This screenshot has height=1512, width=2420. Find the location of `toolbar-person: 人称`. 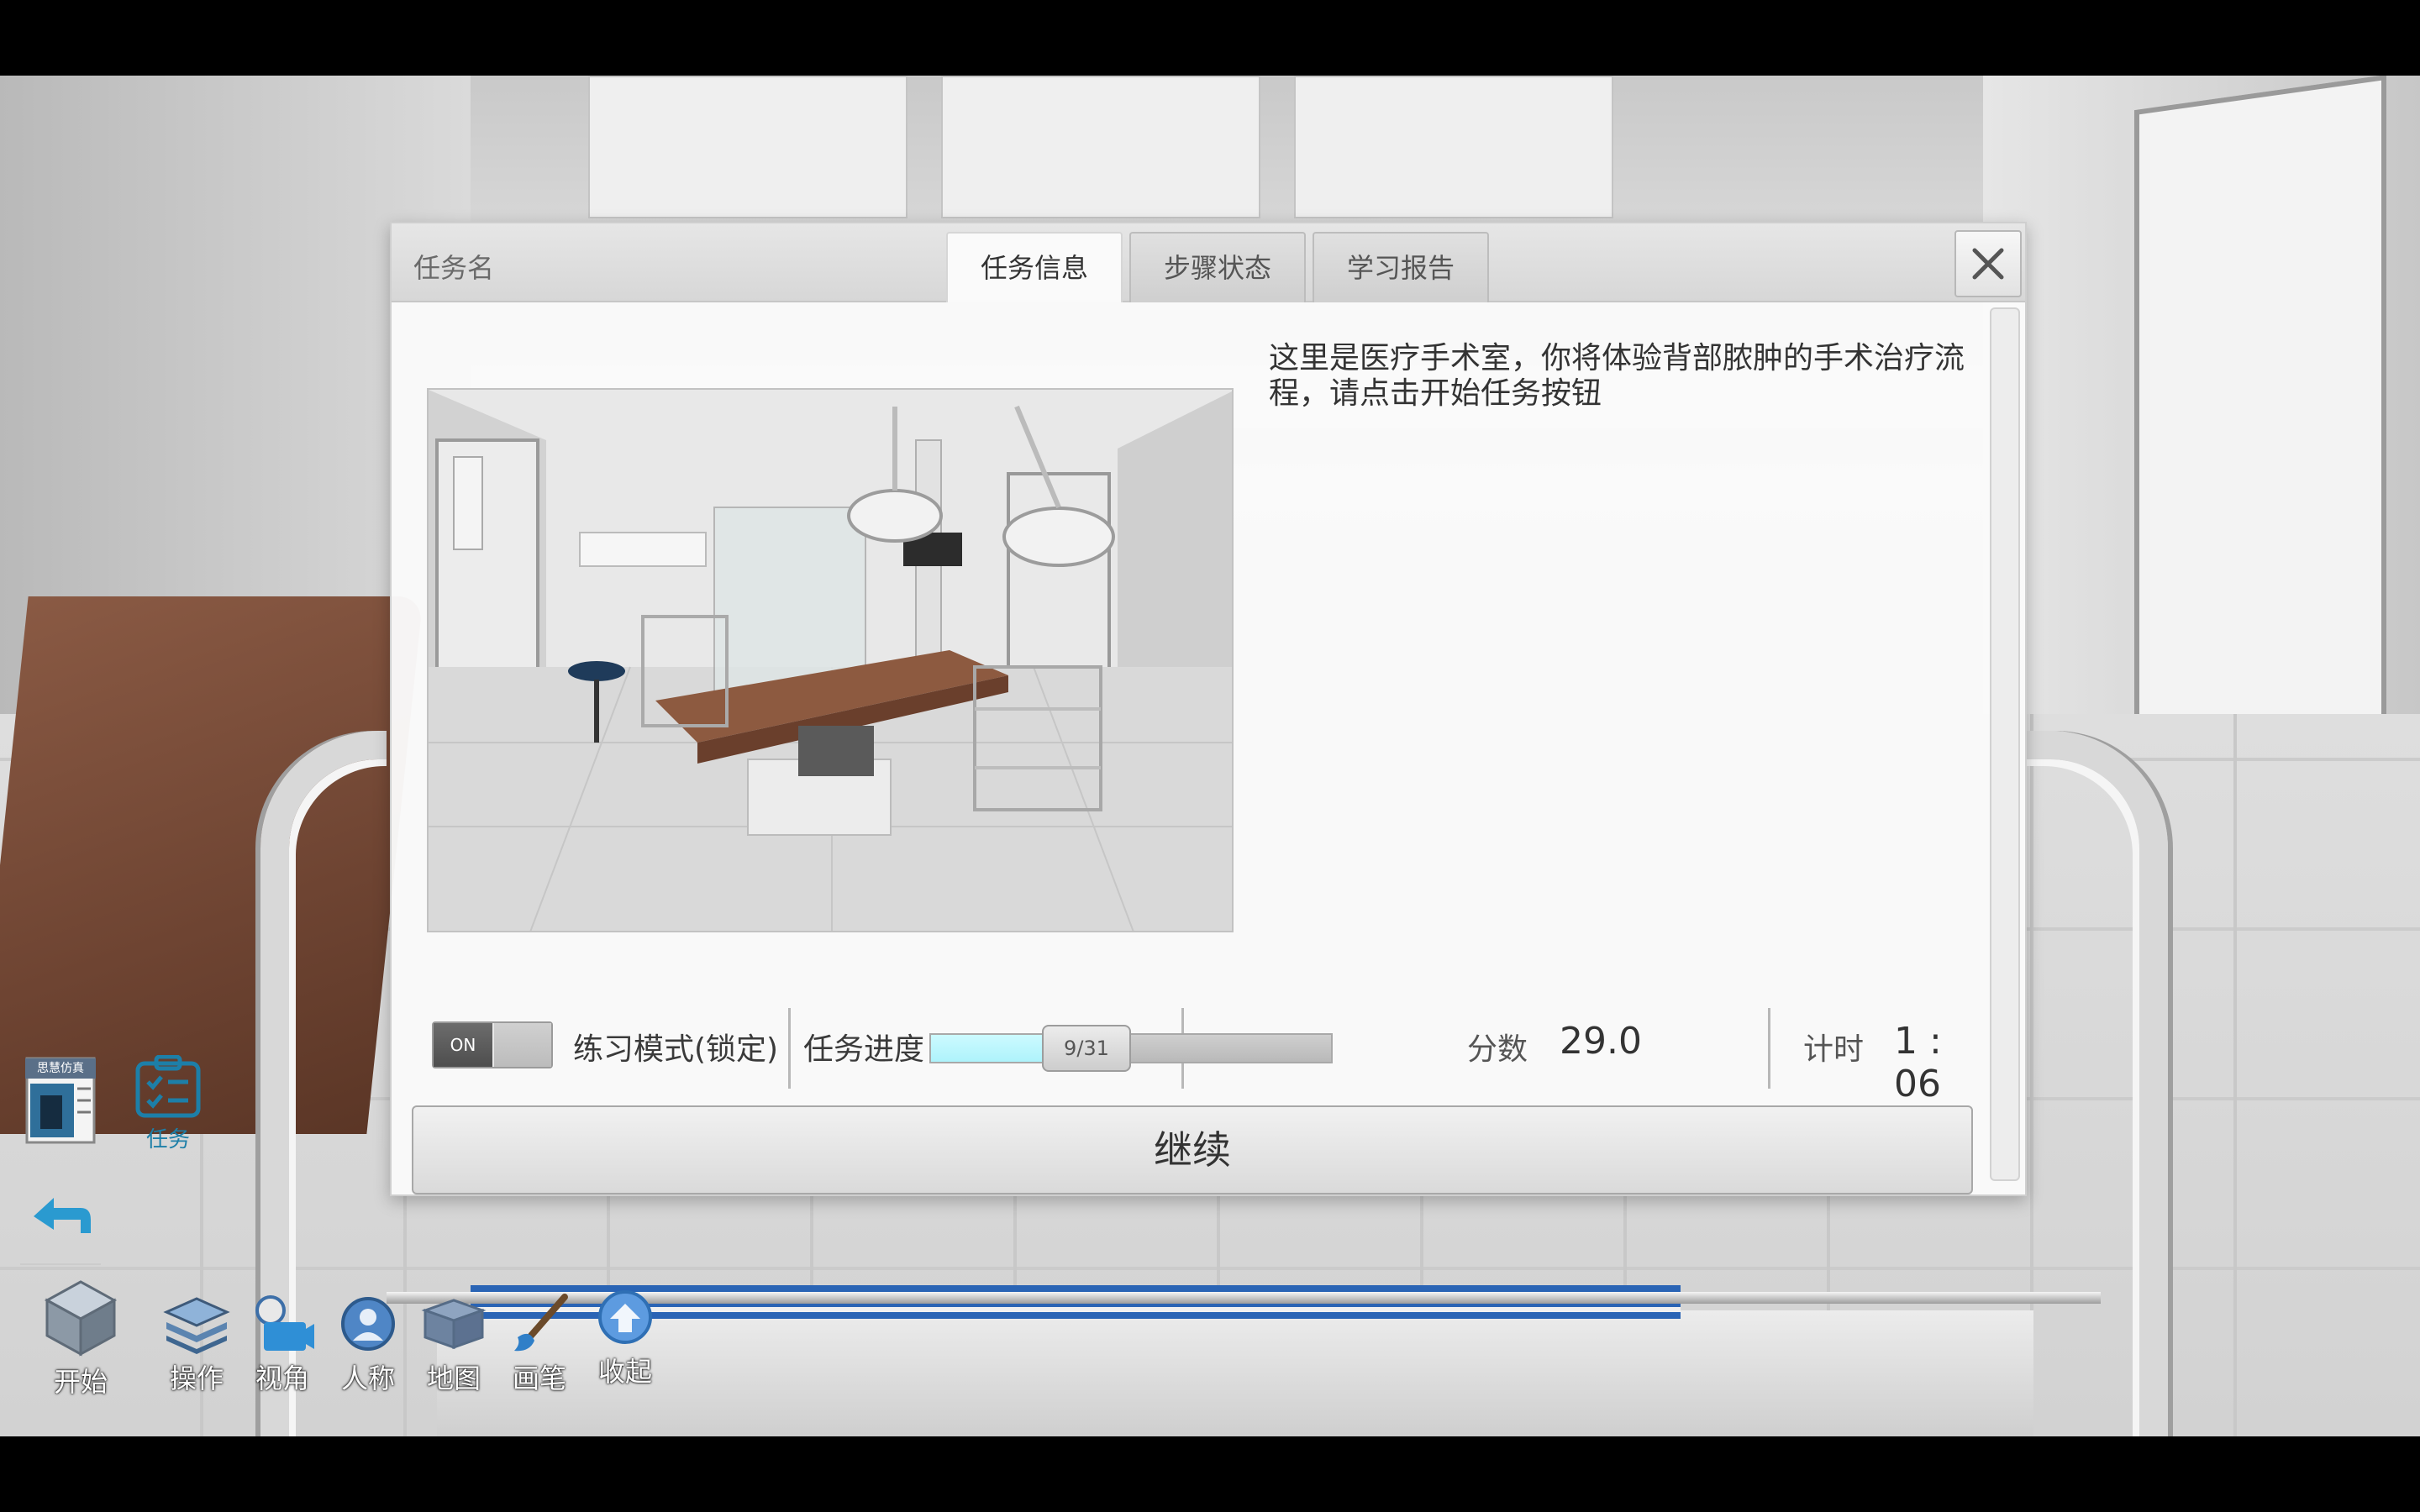

toolbar-person: 人称 is located at coordinates (368, 1345).